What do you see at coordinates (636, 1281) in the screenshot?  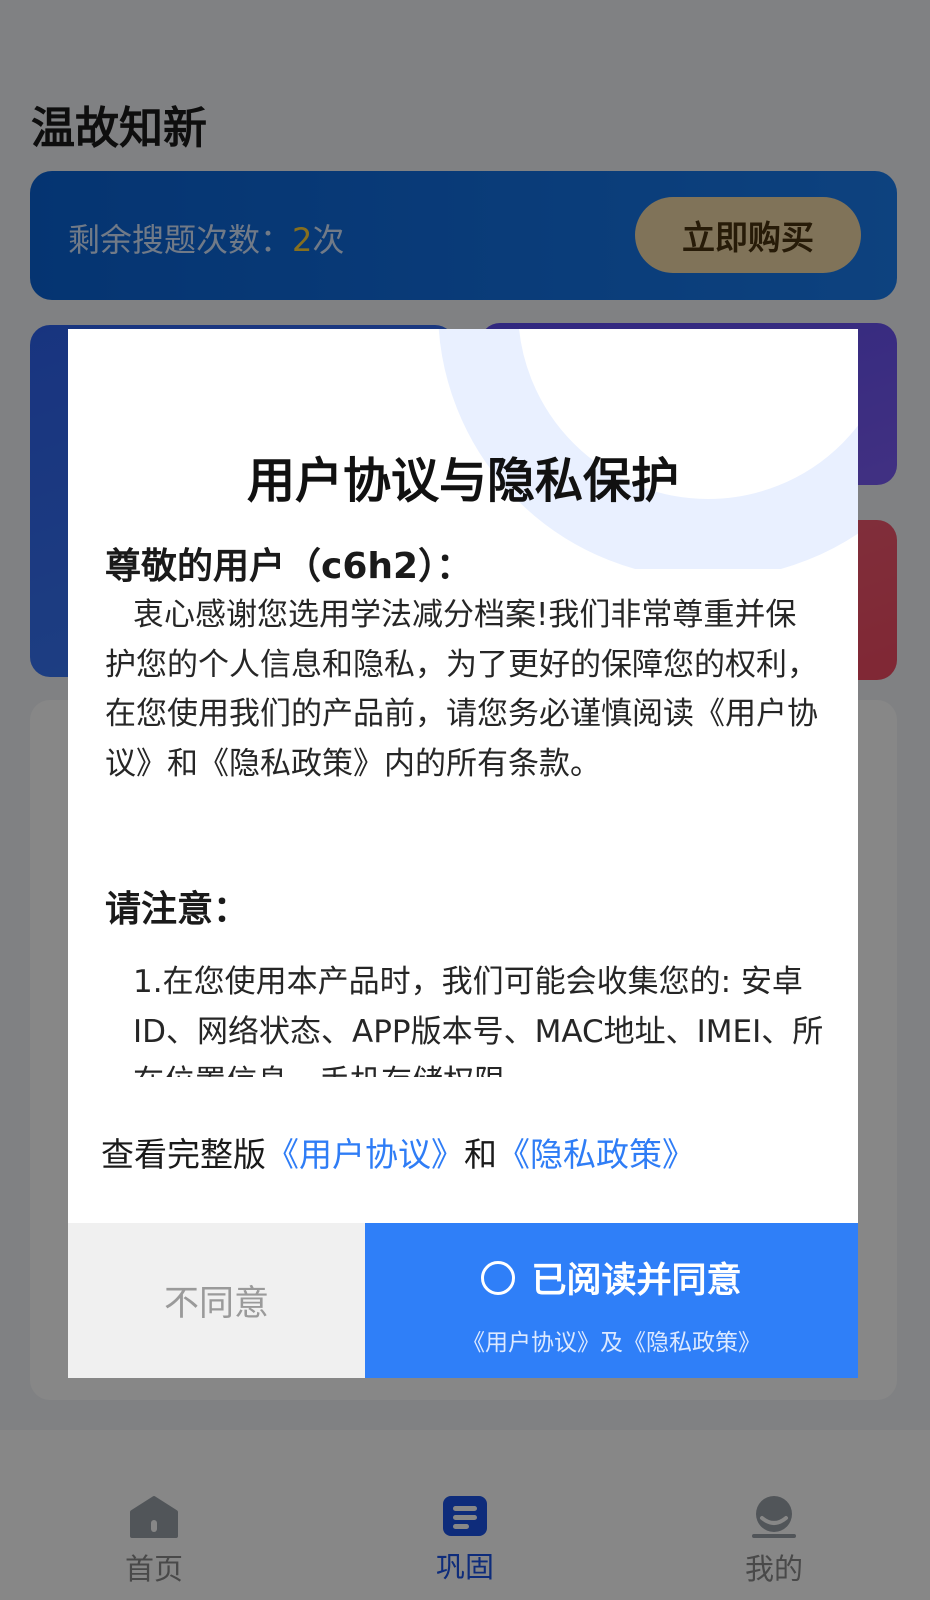 I see `agree-label: 已阅读并同意` at bounding box center [636, 1281].